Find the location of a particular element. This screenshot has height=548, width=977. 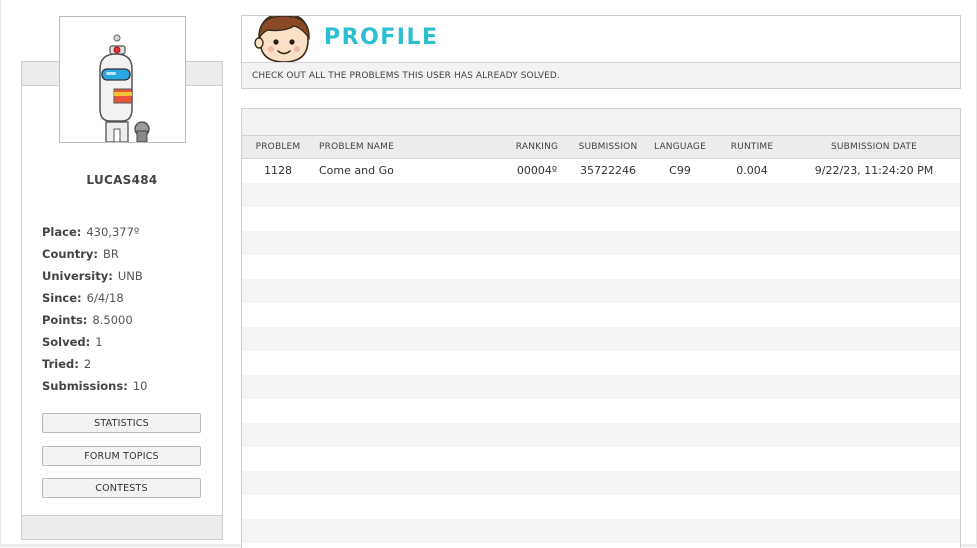

info-value: 2 is located at coordinates (87, 364).